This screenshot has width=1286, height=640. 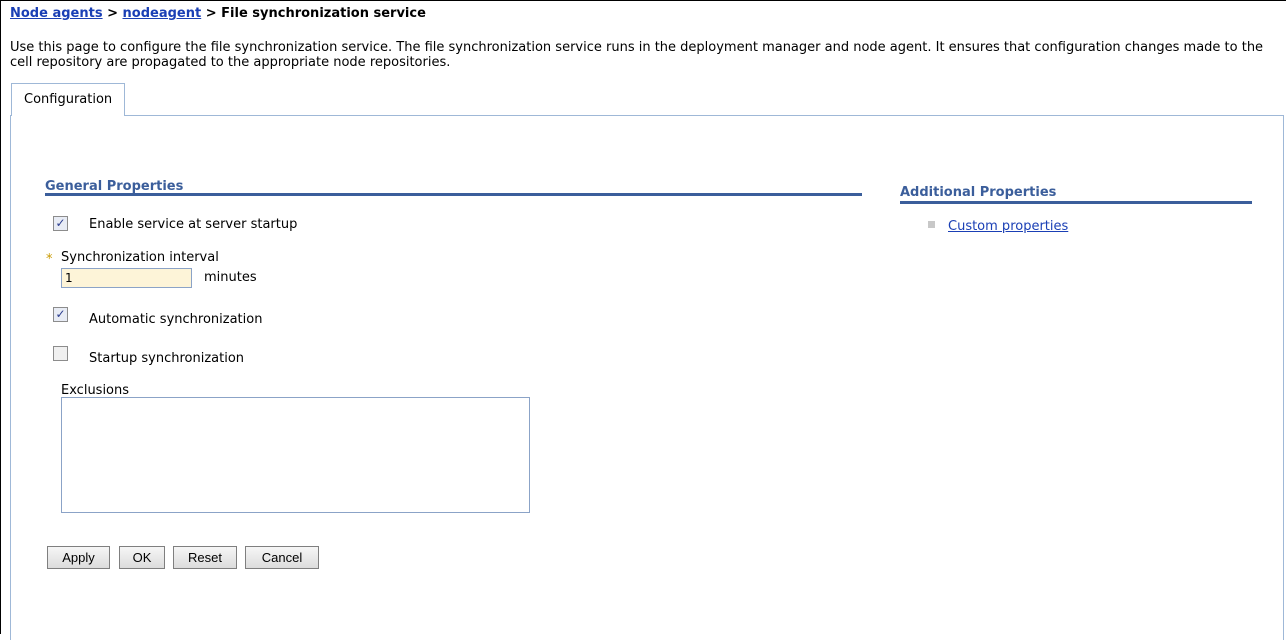 What do you see at coordinates (140, 257) in the screenshot?
I see `sync-interval-label: Synchronization interval` at bounding box center [140, 257].